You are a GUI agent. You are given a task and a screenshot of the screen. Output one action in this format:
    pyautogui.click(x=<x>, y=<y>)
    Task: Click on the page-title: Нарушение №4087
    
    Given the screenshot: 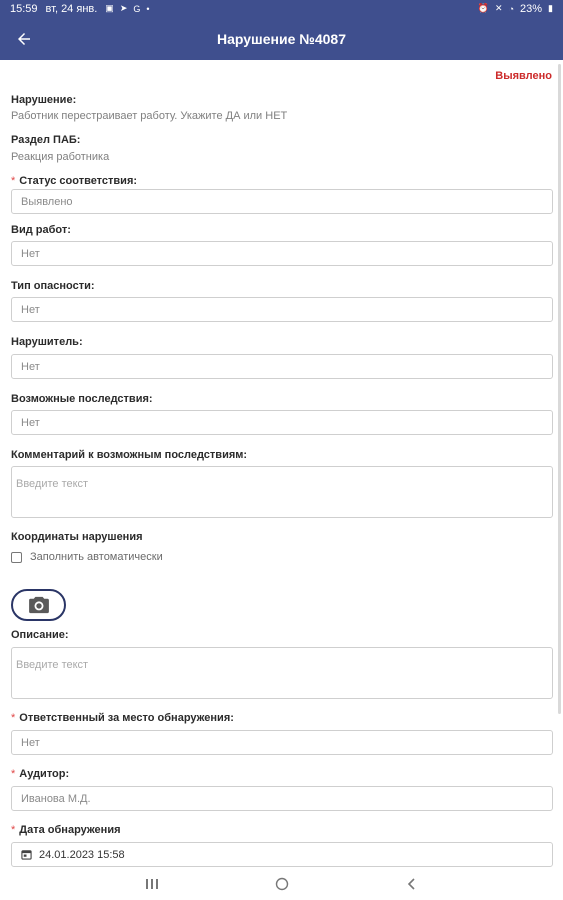 What is the action you would take?
    pyautogui.click(x=281, y=38)
    